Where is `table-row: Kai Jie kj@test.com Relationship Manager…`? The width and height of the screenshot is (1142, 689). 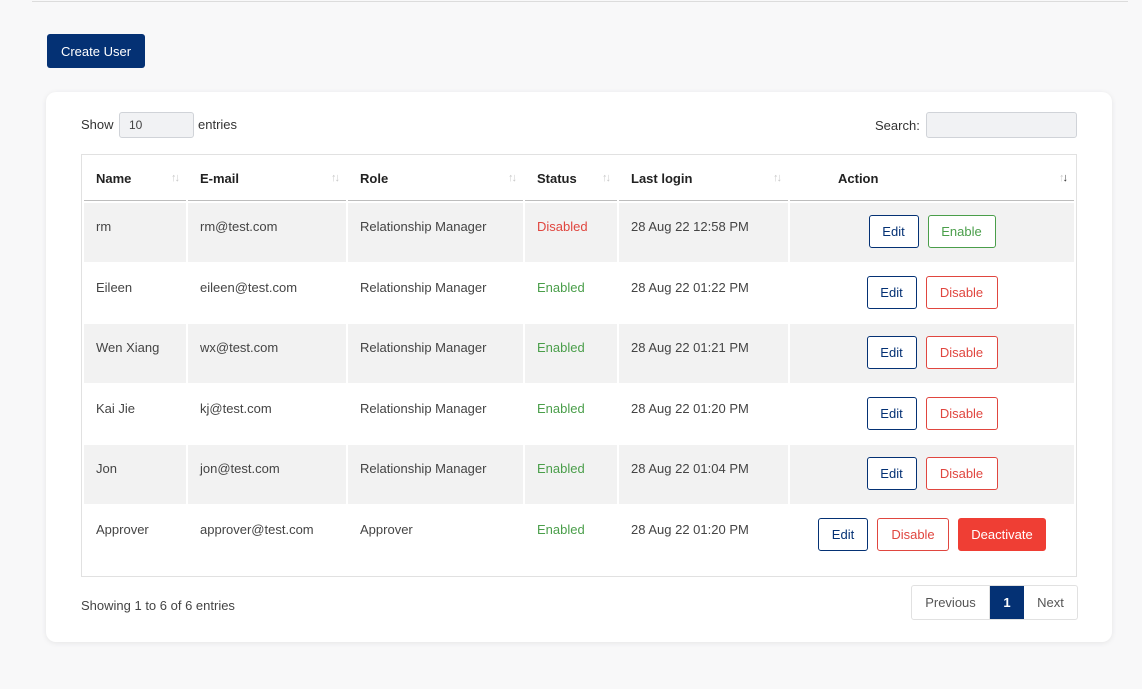 table-row: Kai Jie kj@test.com Relationship Manager… is located at coordinates (579, 413).